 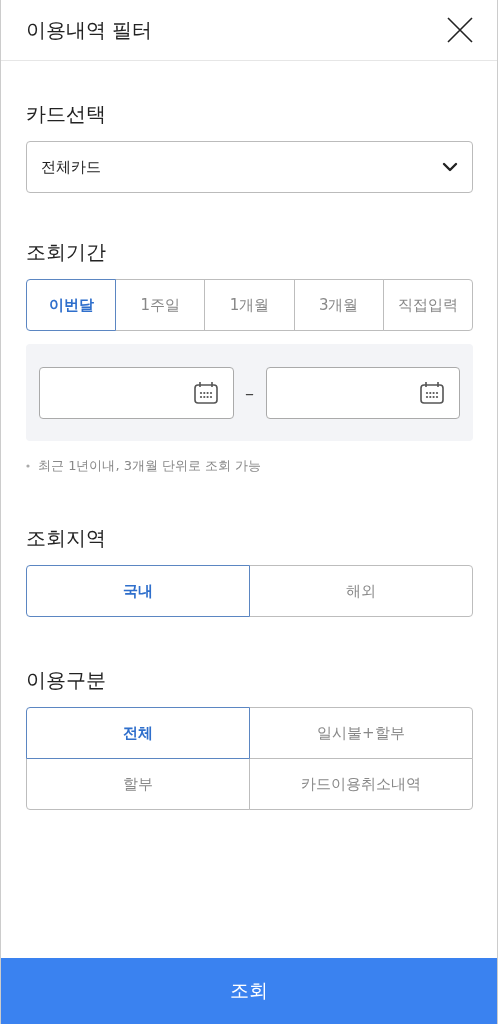 What do you see at coordinates (28, 466) in the screenshot?
I see `bullet-icon` at bounding box center [28, 466].